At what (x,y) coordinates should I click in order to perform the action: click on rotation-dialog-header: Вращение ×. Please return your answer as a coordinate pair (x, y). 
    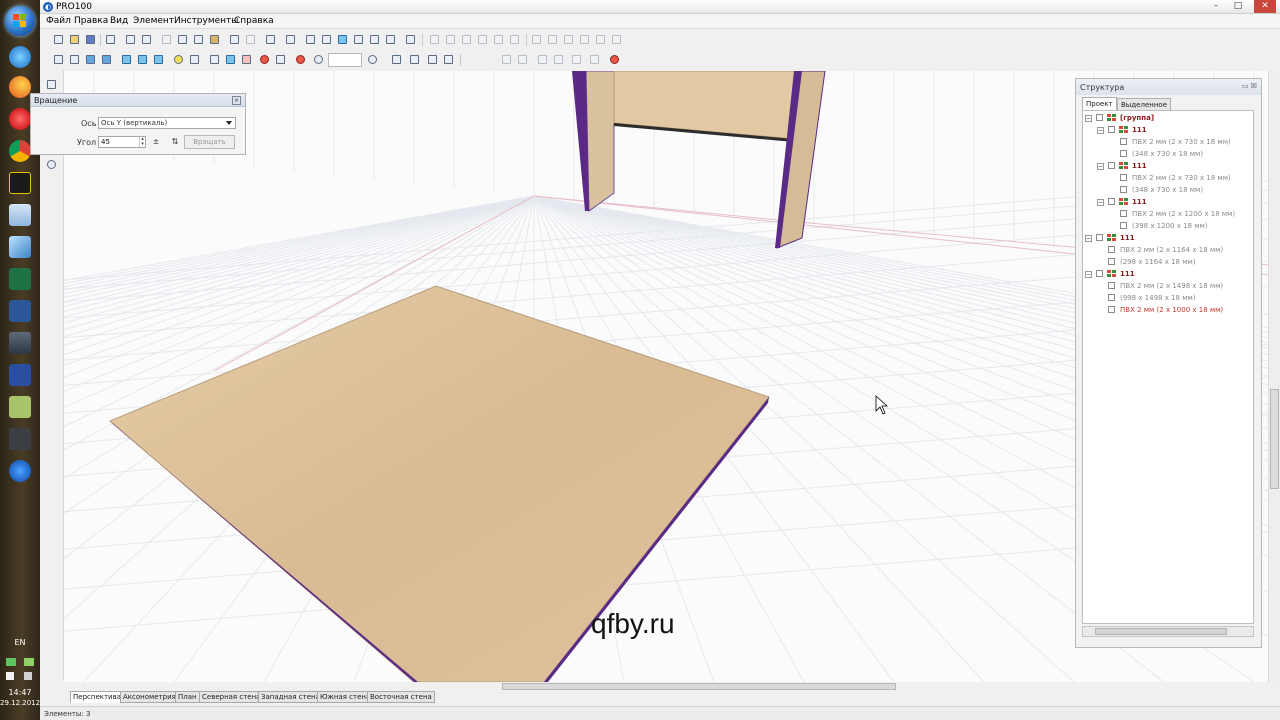
    Looking at the image, I should click on (138, 100).